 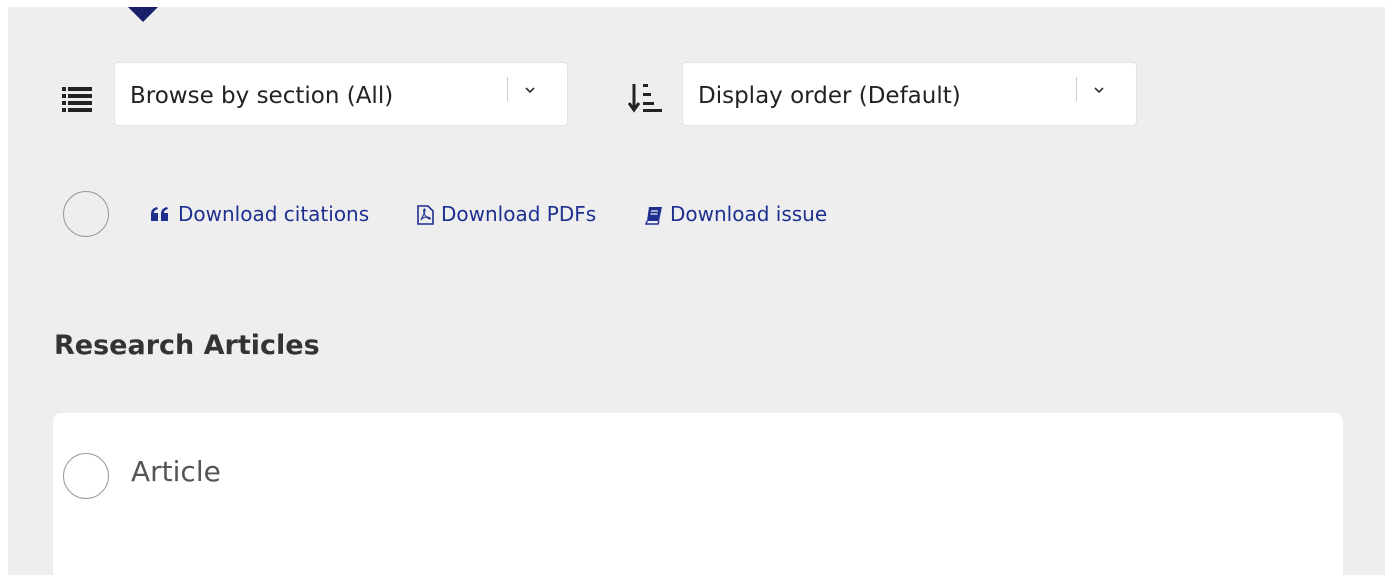 What do you see at coordinates (829, 96) in the screenshot?
I see `display-order-value: Display order (Default)` at bounding box center [829, 96].